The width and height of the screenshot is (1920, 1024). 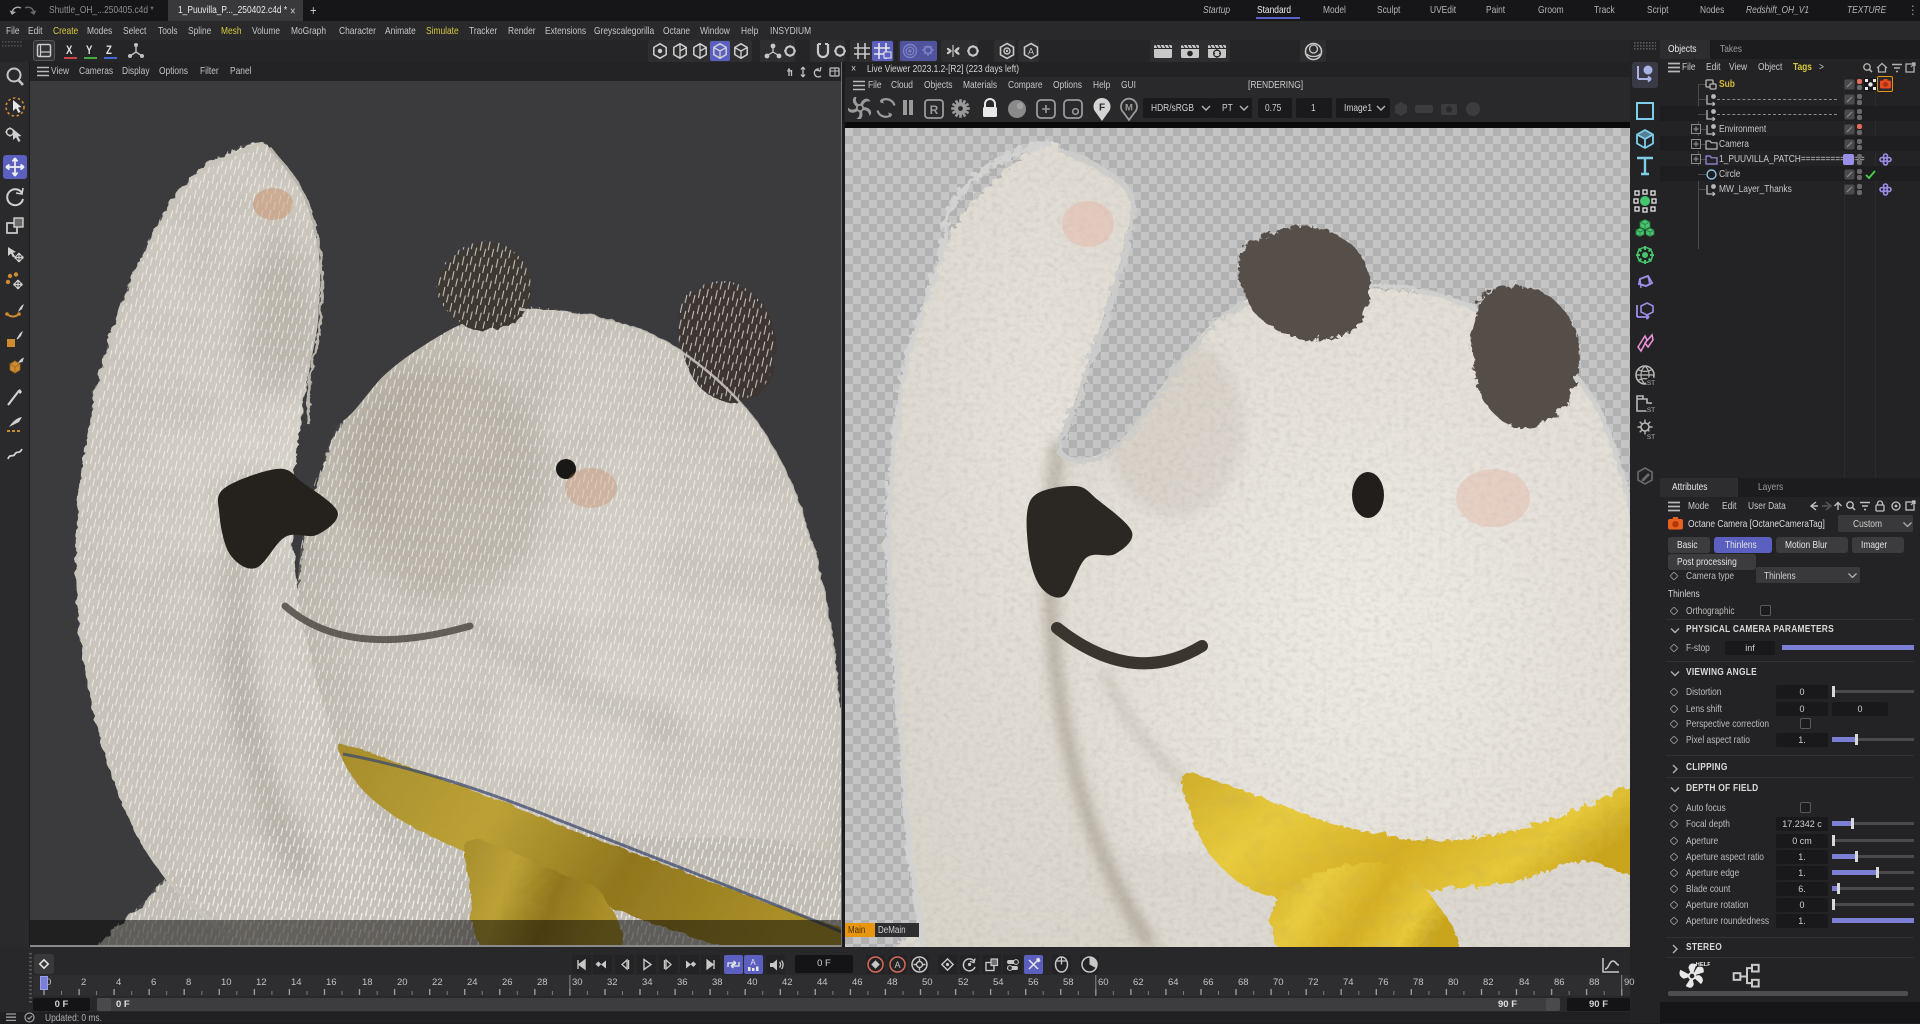 What do you see at coordinates (1129, 108) in the screenshot?
I see `svg-text: M` at bounding box center [1129, 108].